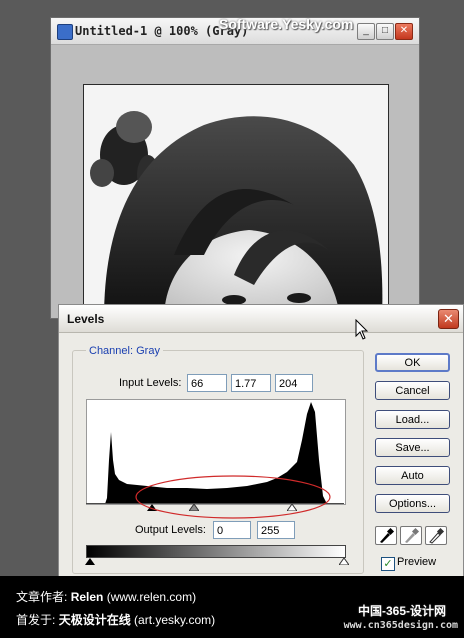 The height and width of the screenshot is (638, 464). Describe the element at coordinates (251, 383) in the screenshot. I see `input-gamma-field: 1.77` at that location.